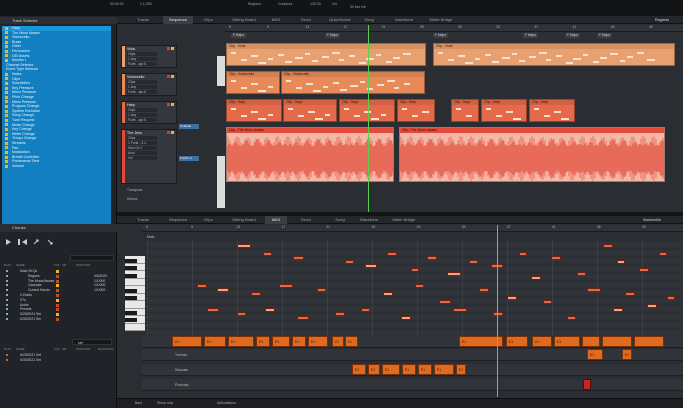 The image size is (683, 408). Describe the element at coordinates (168, 104) in the screenshot. I see `record-button` at that location.